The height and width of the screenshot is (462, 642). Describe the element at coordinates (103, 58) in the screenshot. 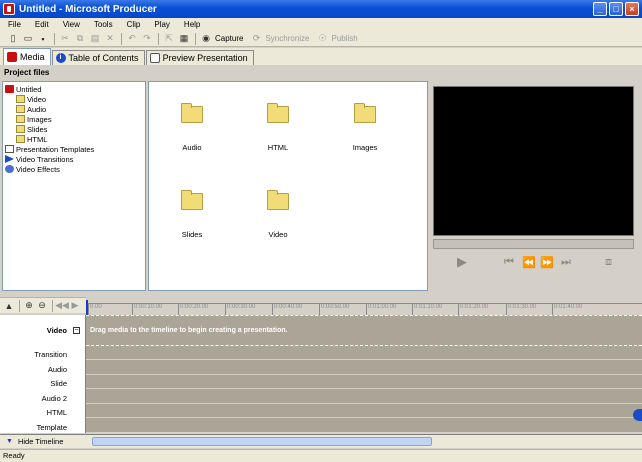

I see `tab-label: Table of Contents` at that location.